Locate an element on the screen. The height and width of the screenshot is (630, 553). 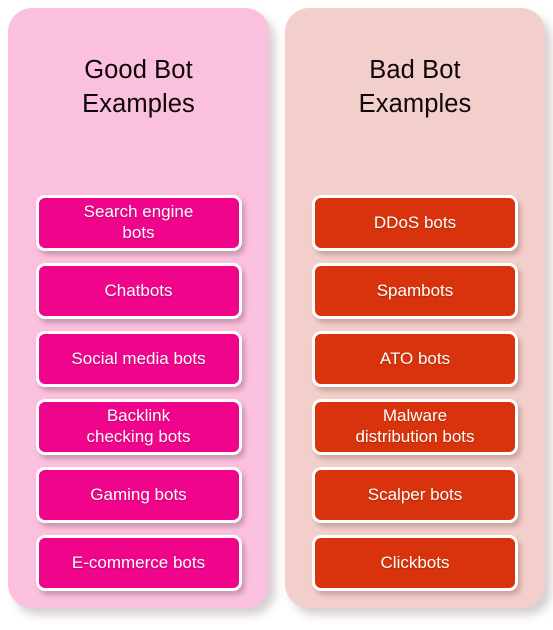
list-item: Gaming bots is located at coordinates (138, 495).